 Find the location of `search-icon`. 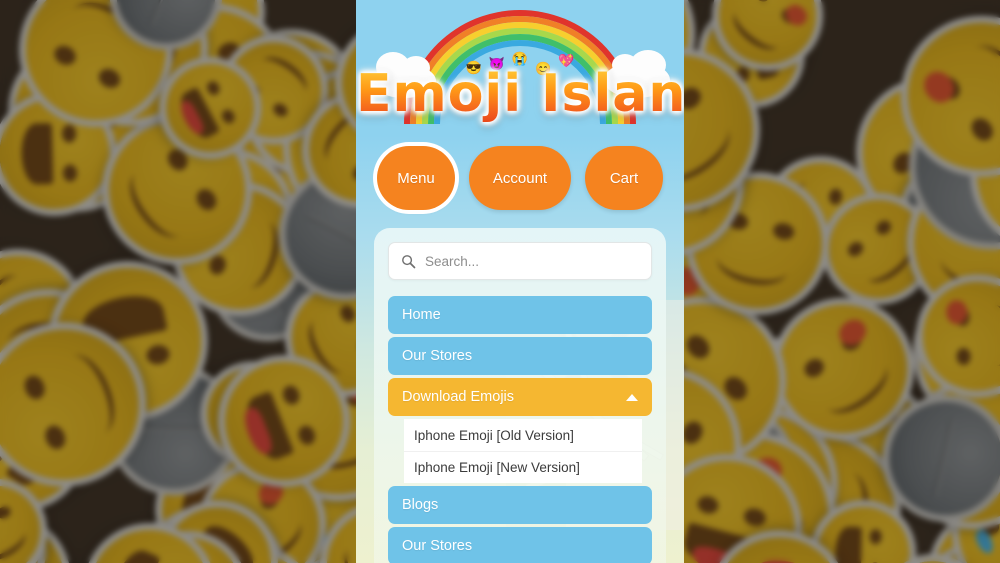

search-icon is located at coordinates (409, 261).